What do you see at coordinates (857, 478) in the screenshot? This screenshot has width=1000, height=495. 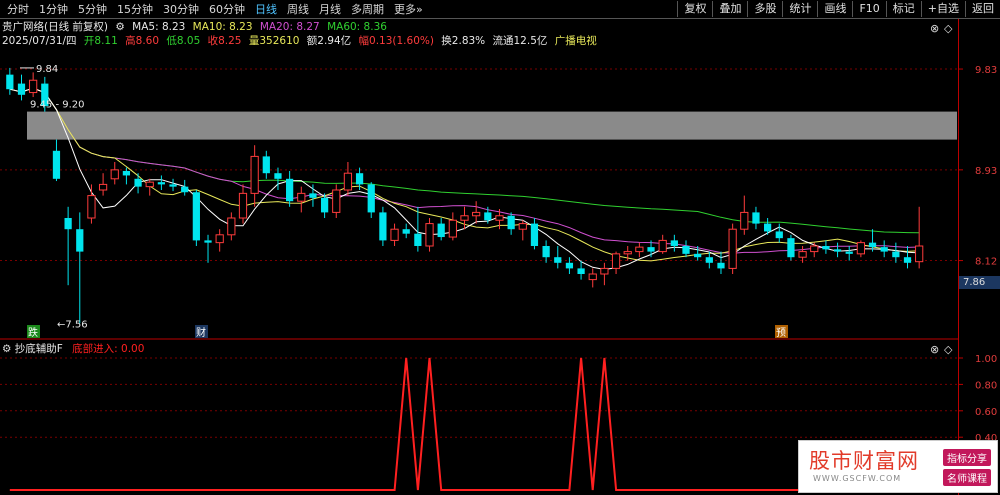 I see `watermark-url: WWW.GSCFW.COM` at bounding box center [857, 478].